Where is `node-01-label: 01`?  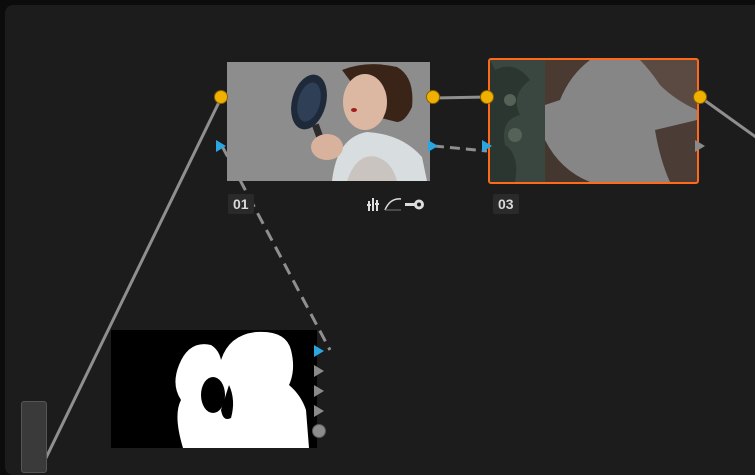
node-01-label: 01 is located at coordinates (241, 204).